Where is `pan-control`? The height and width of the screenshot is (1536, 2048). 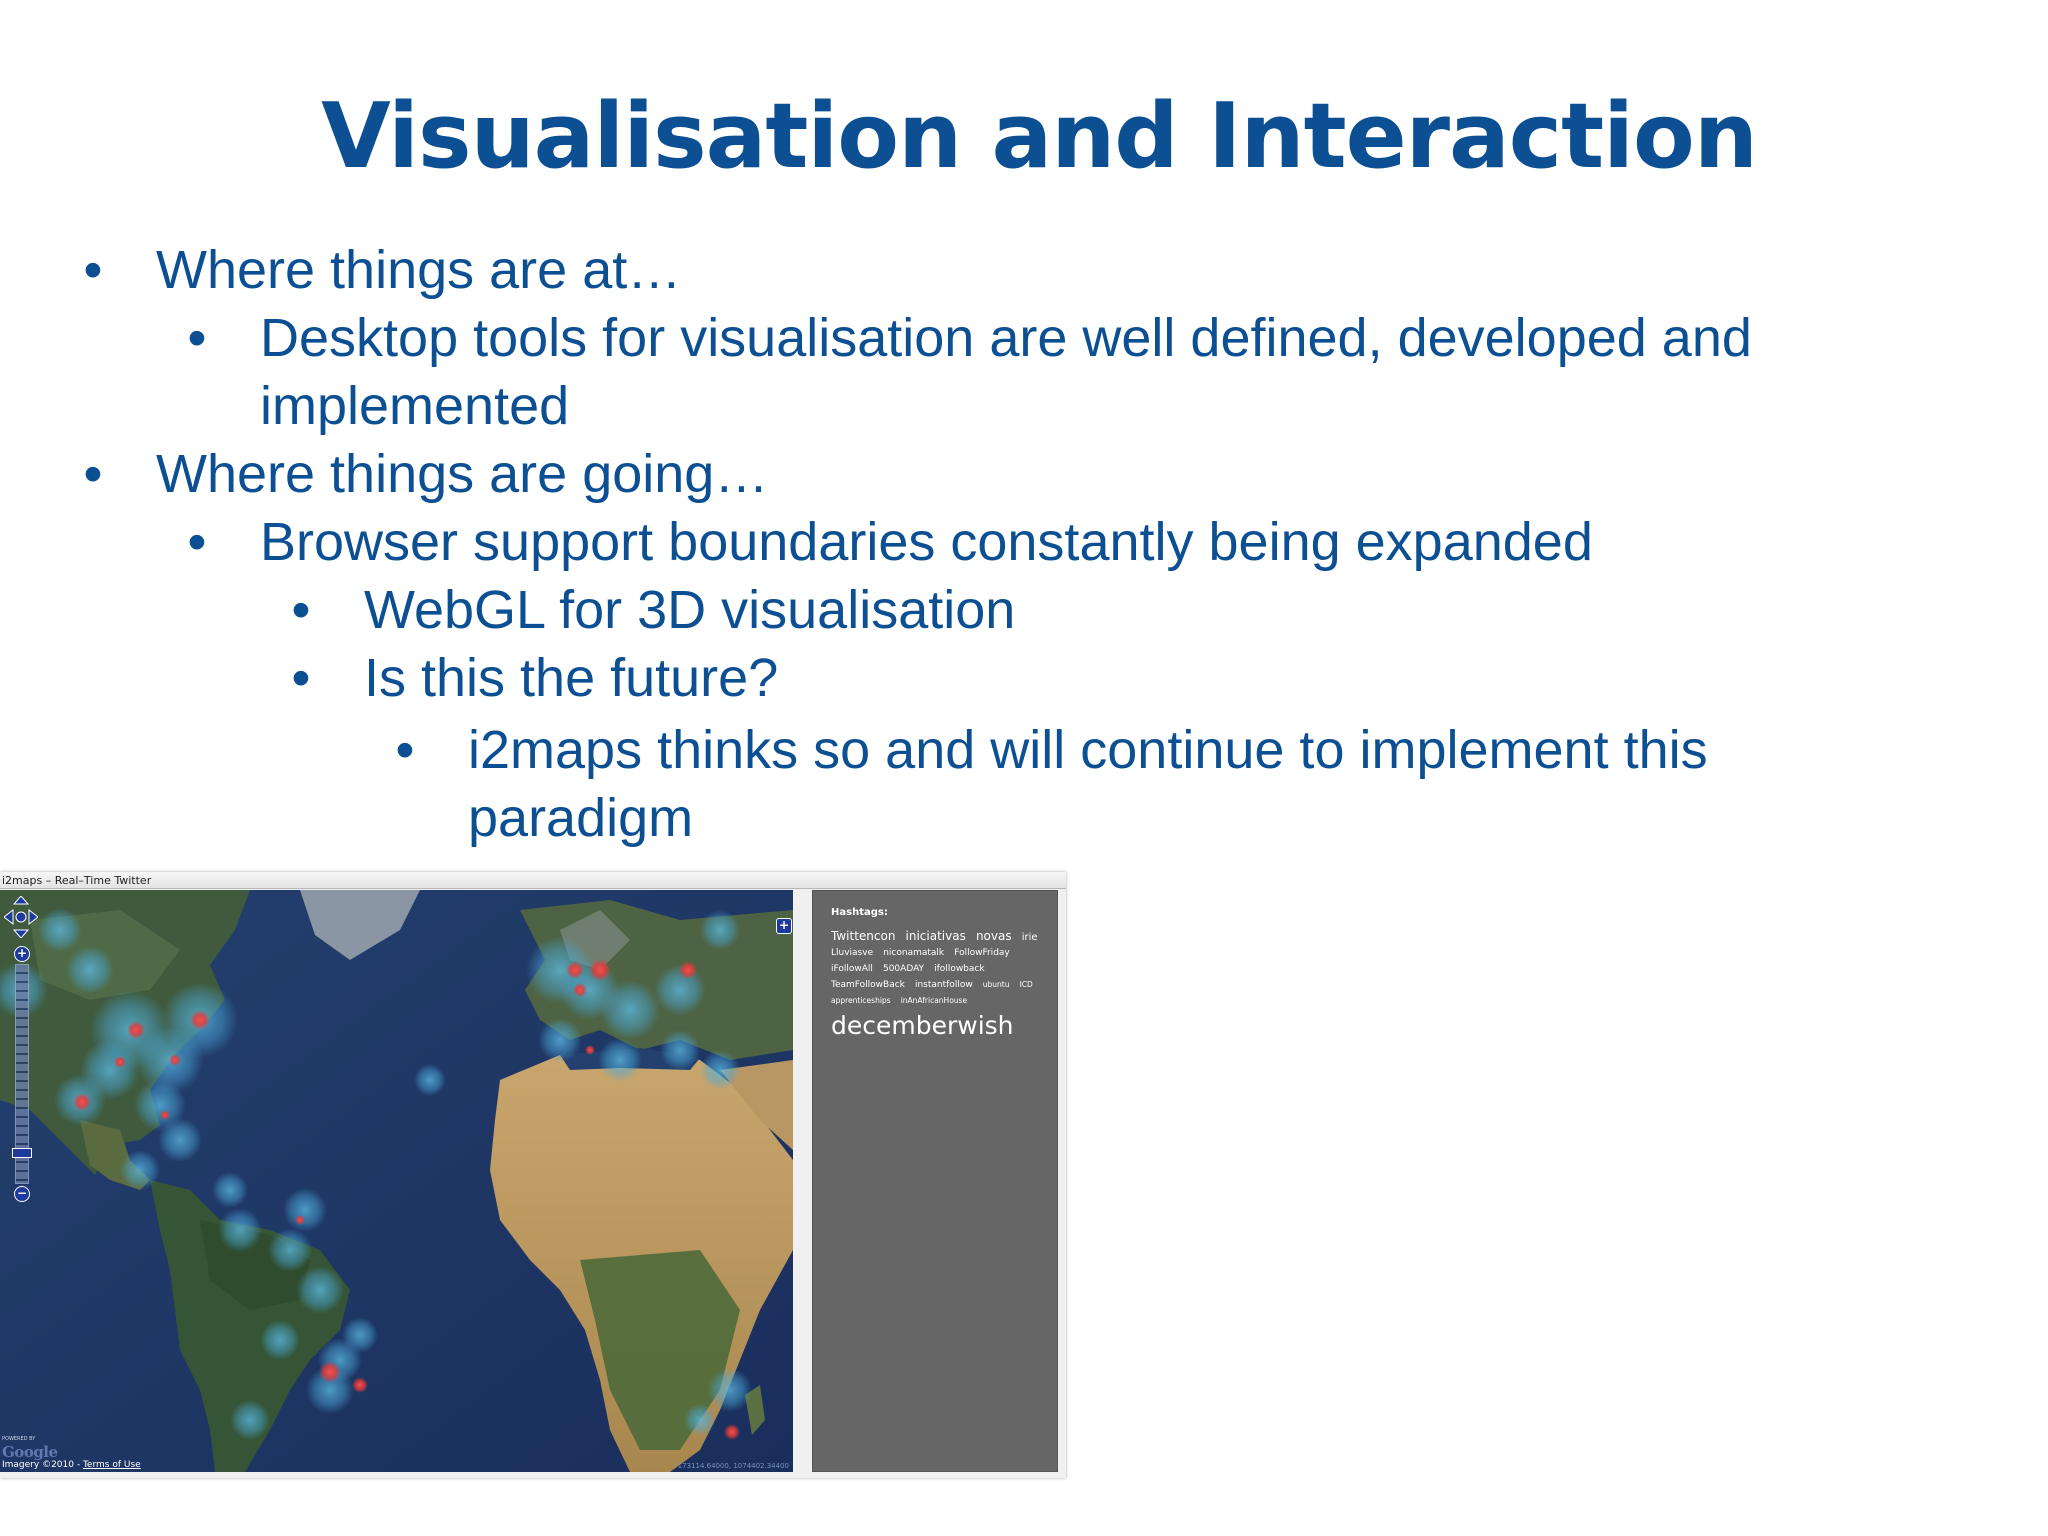
pan-control is located at coordinates (21, 917).